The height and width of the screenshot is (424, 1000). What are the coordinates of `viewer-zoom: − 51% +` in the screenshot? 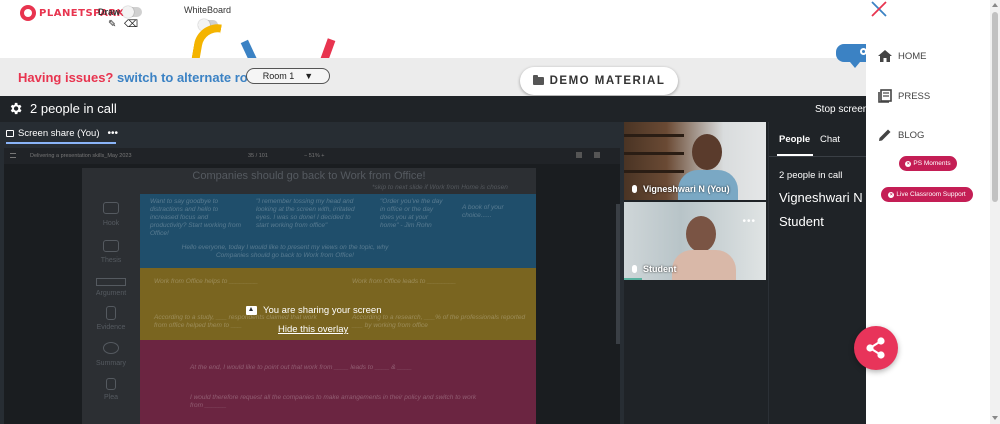 It's located at (314, 156).